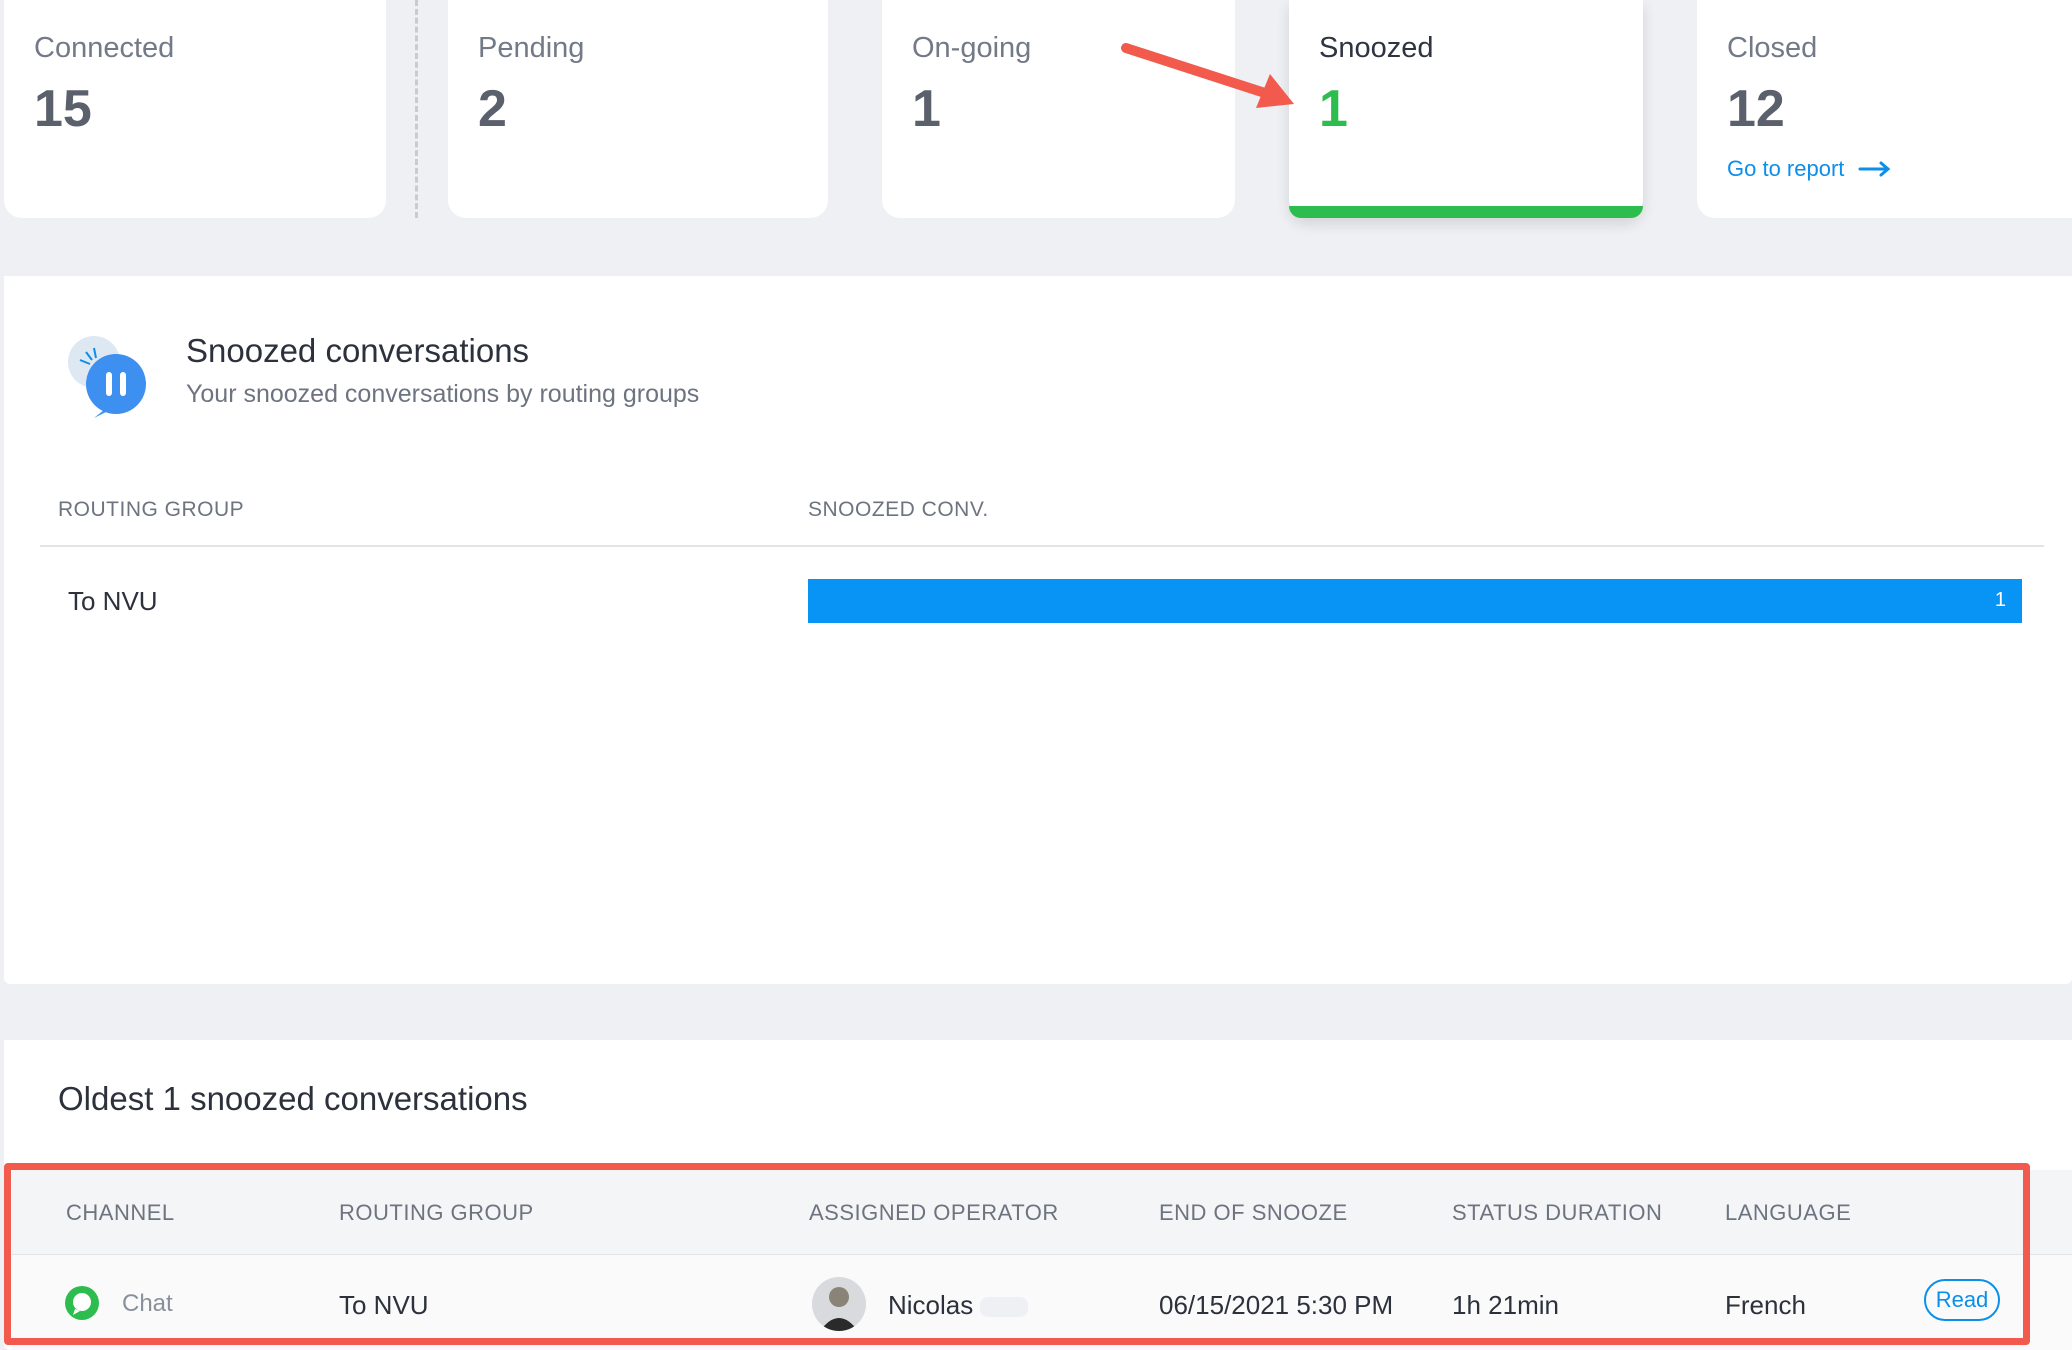 This screenshot has width=2072, height=1350. Describe the element at coordinates (1884, 109) in the screenshot. I see `stat-card-closed: Closed 12 Go to report` at that location.